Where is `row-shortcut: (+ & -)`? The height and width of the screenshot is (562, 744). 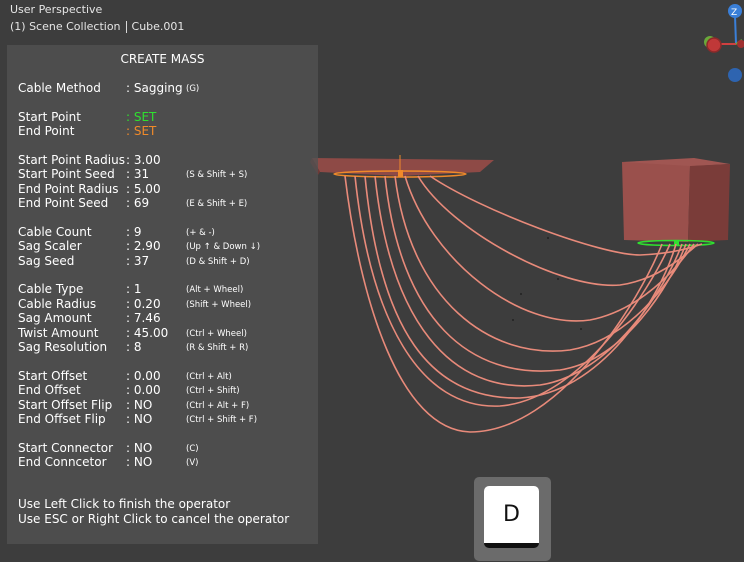
row-shortcut: (+ & -) is located at coordinates (200, 233).